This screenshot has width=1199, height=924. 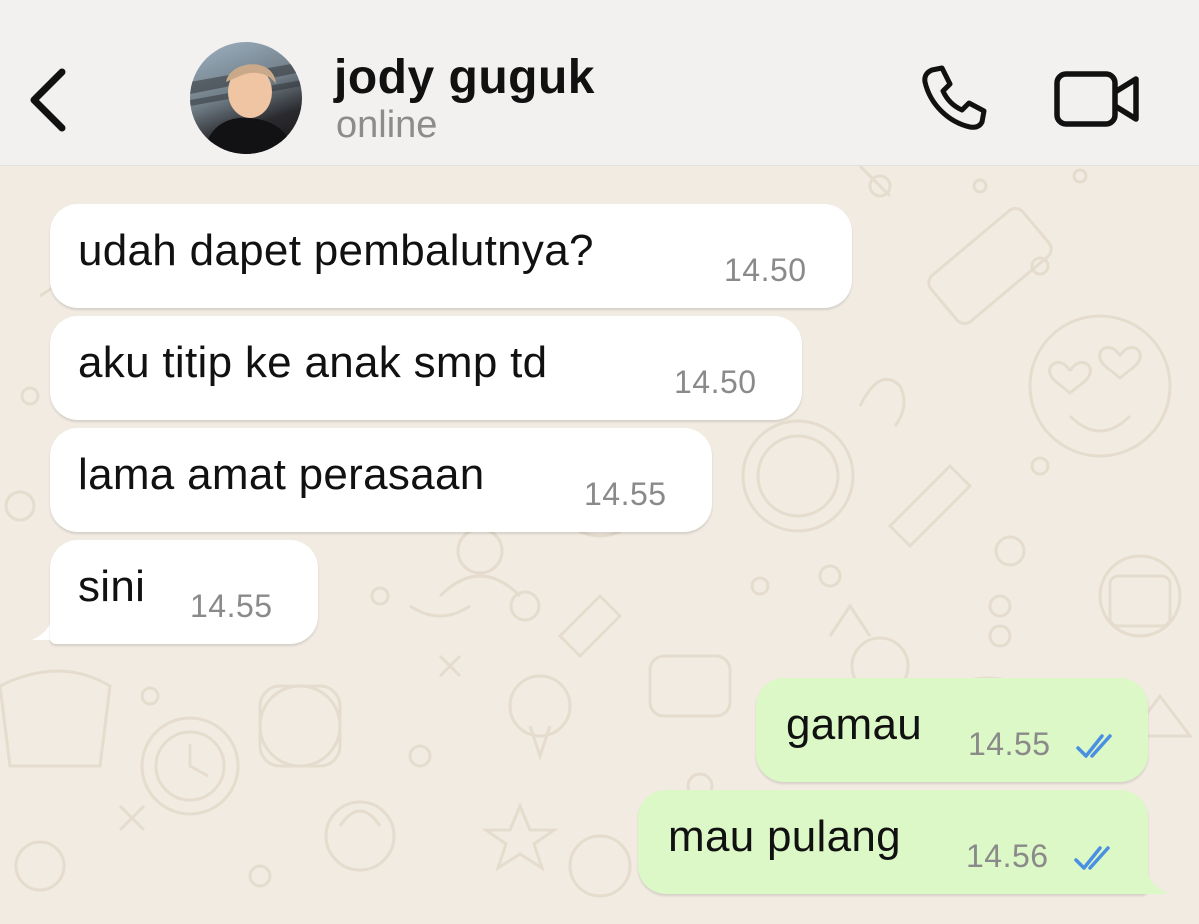 What do you see at coordinates (1150, 875) in the screenshot?
I see `bubble-tail` at bounding box center [1150, 875].